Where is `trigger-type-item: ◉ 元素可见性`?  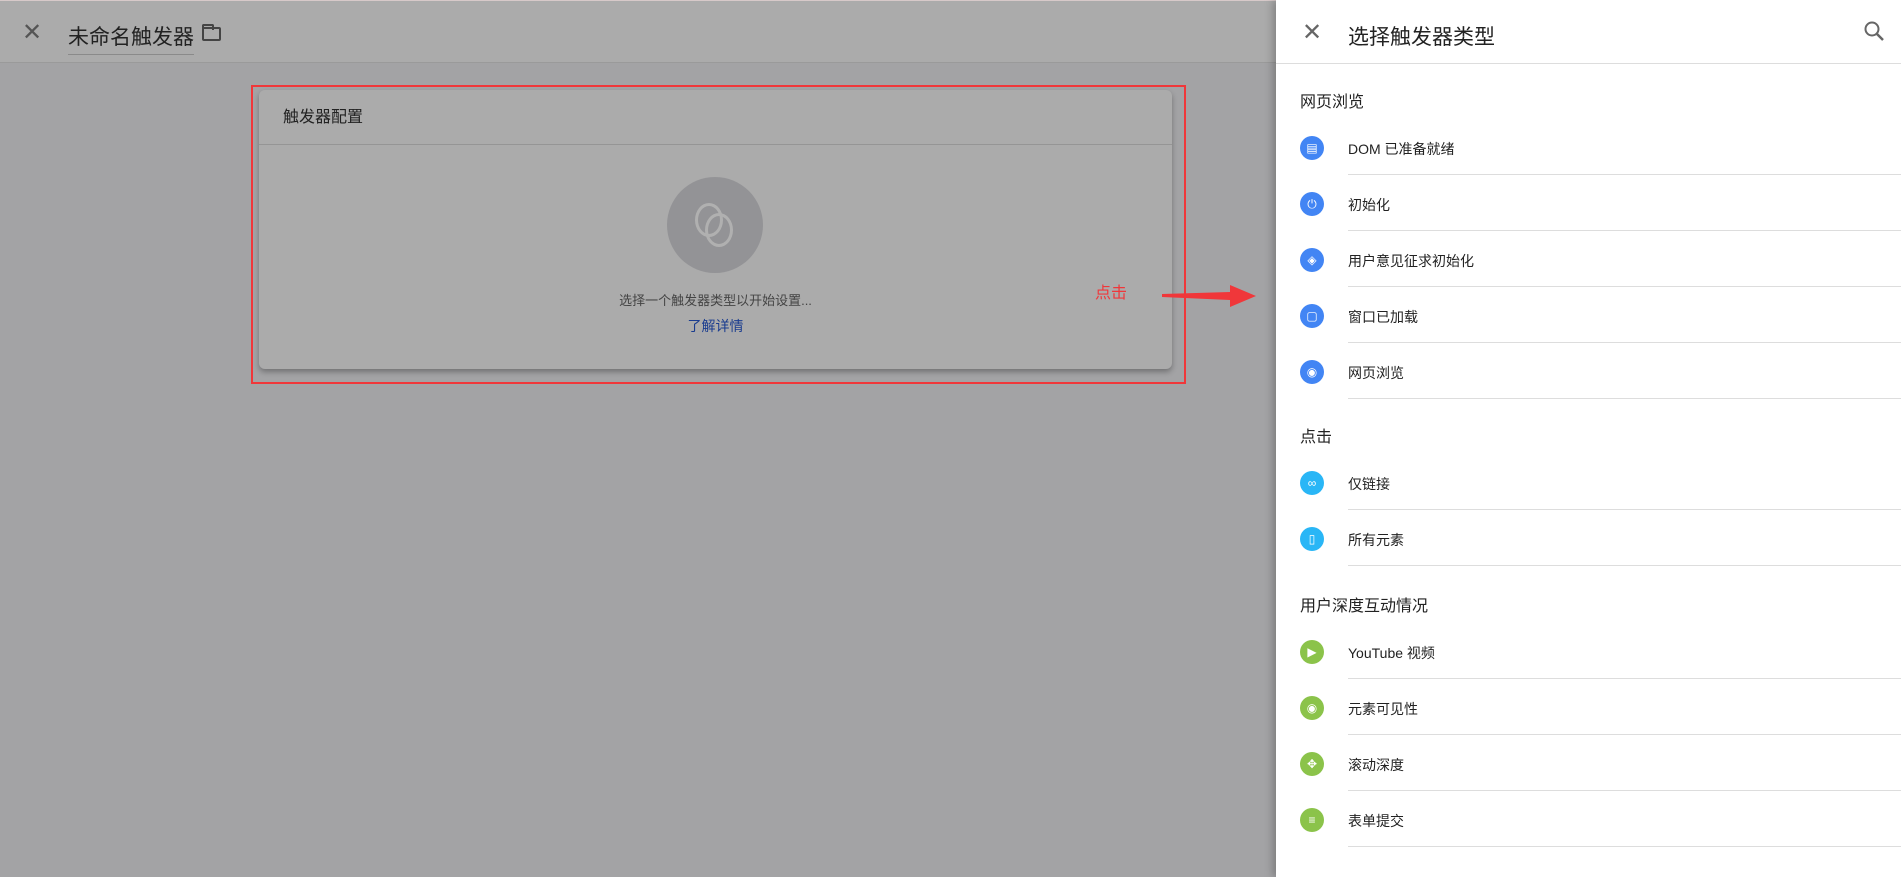
trigger-type-item: ◉ 元素可见性 is located at coordinates (1588, 707).